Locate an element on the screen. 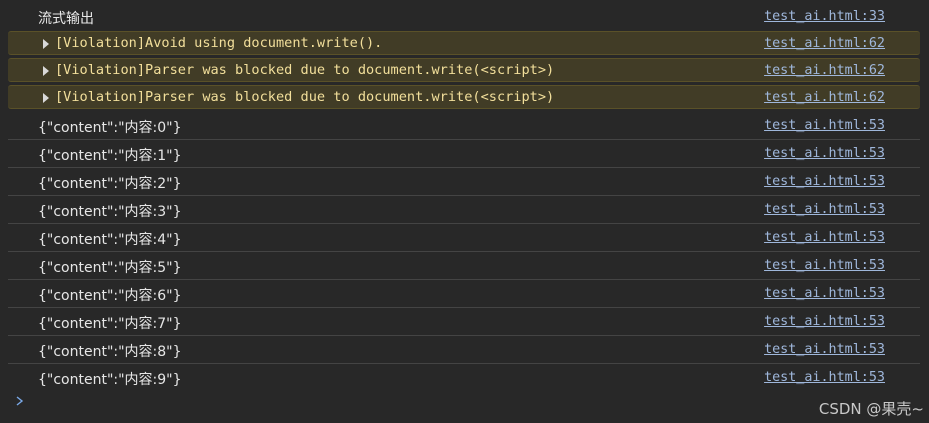 The width and height of the screenshot is (929, 423). log-message: {"content":"内容:1"} test_ai.html:53 is located at coordinates (464, 154).